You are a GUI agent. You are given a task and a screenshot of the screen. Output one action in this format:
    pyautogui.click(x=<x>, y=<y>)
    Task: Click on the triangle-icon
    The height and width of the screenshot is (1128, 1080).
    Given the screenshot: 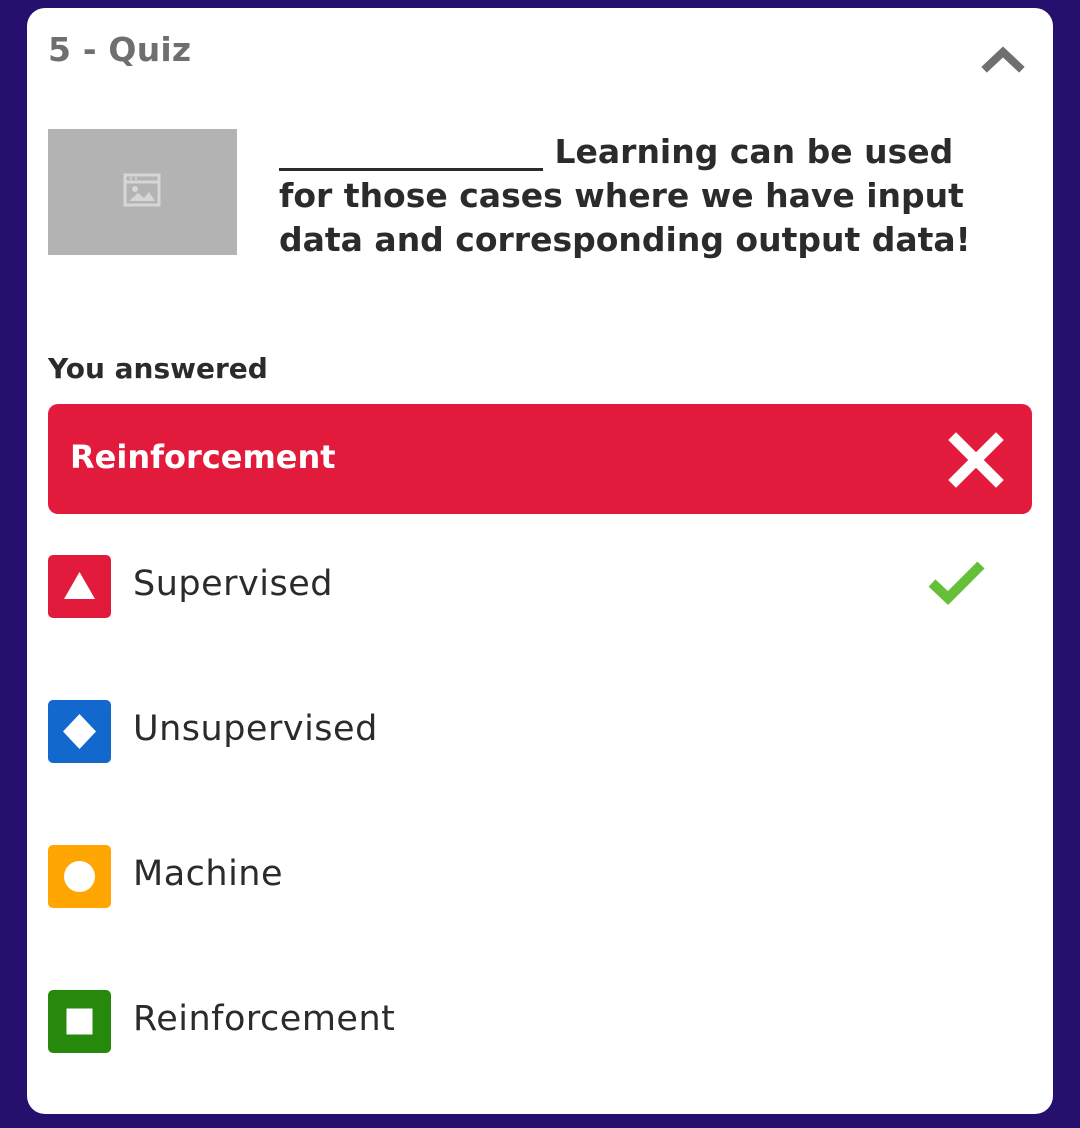 What is the action you would take?
    pyautogui.click(x=79, y=585)
    